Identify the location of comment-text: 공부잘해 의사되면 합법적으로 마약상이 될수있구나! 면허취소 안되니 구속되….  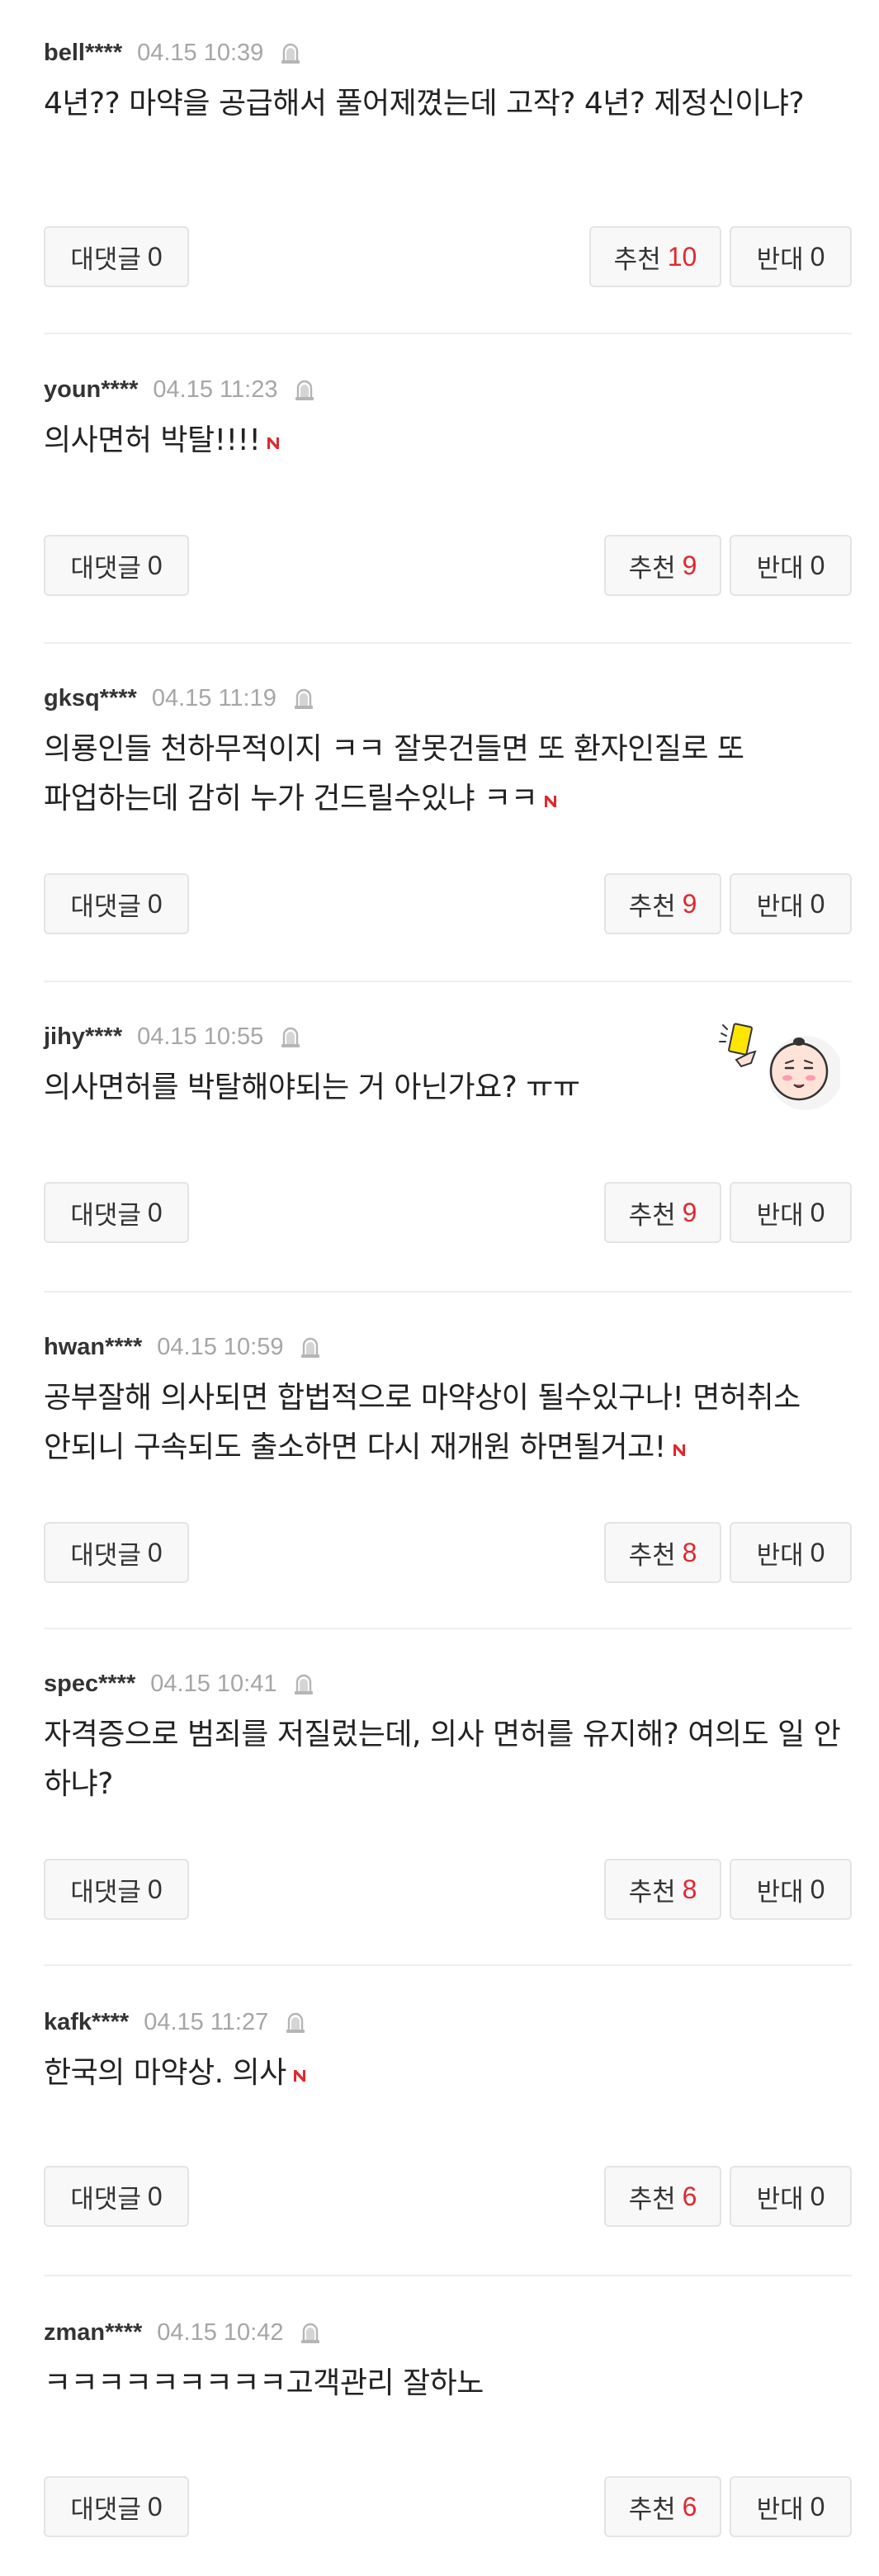
(448, 1422).